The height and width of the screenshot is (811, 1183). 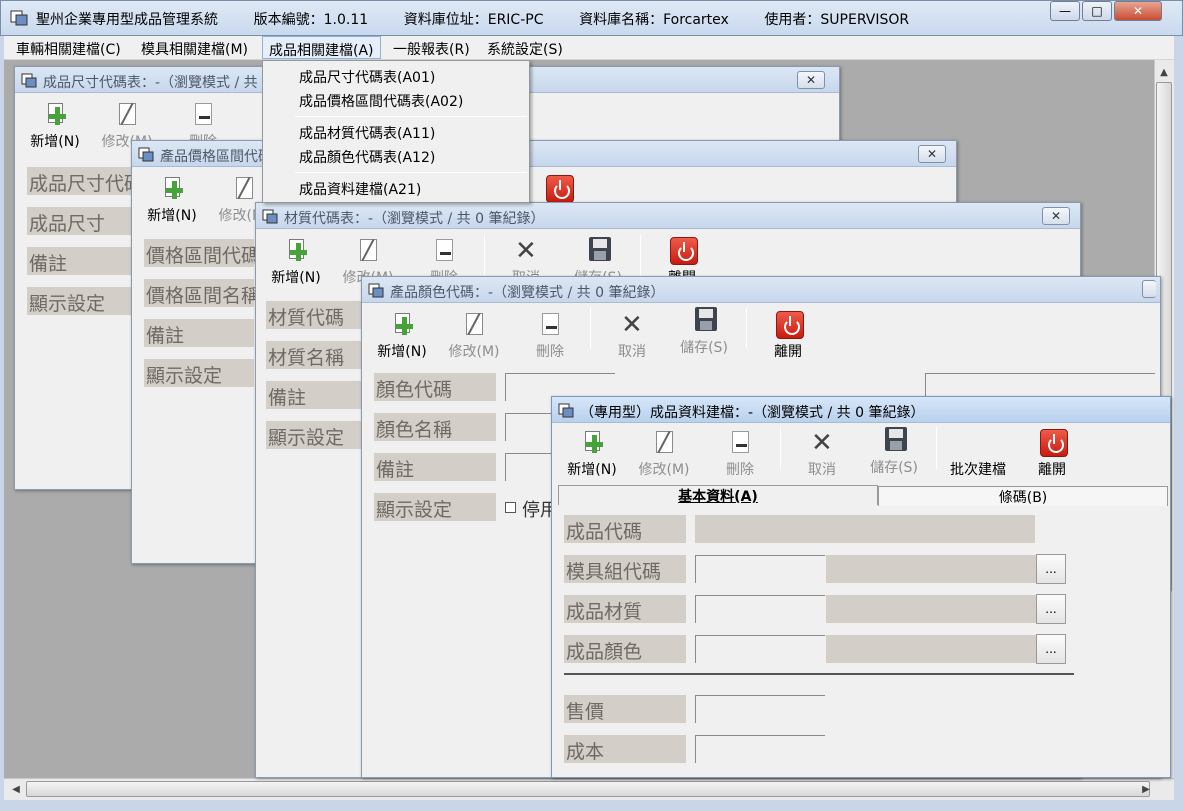 What do you see at coordinates (760, 749) in the screenshot?
I see `cost-input` at bounding box center [760, 749].